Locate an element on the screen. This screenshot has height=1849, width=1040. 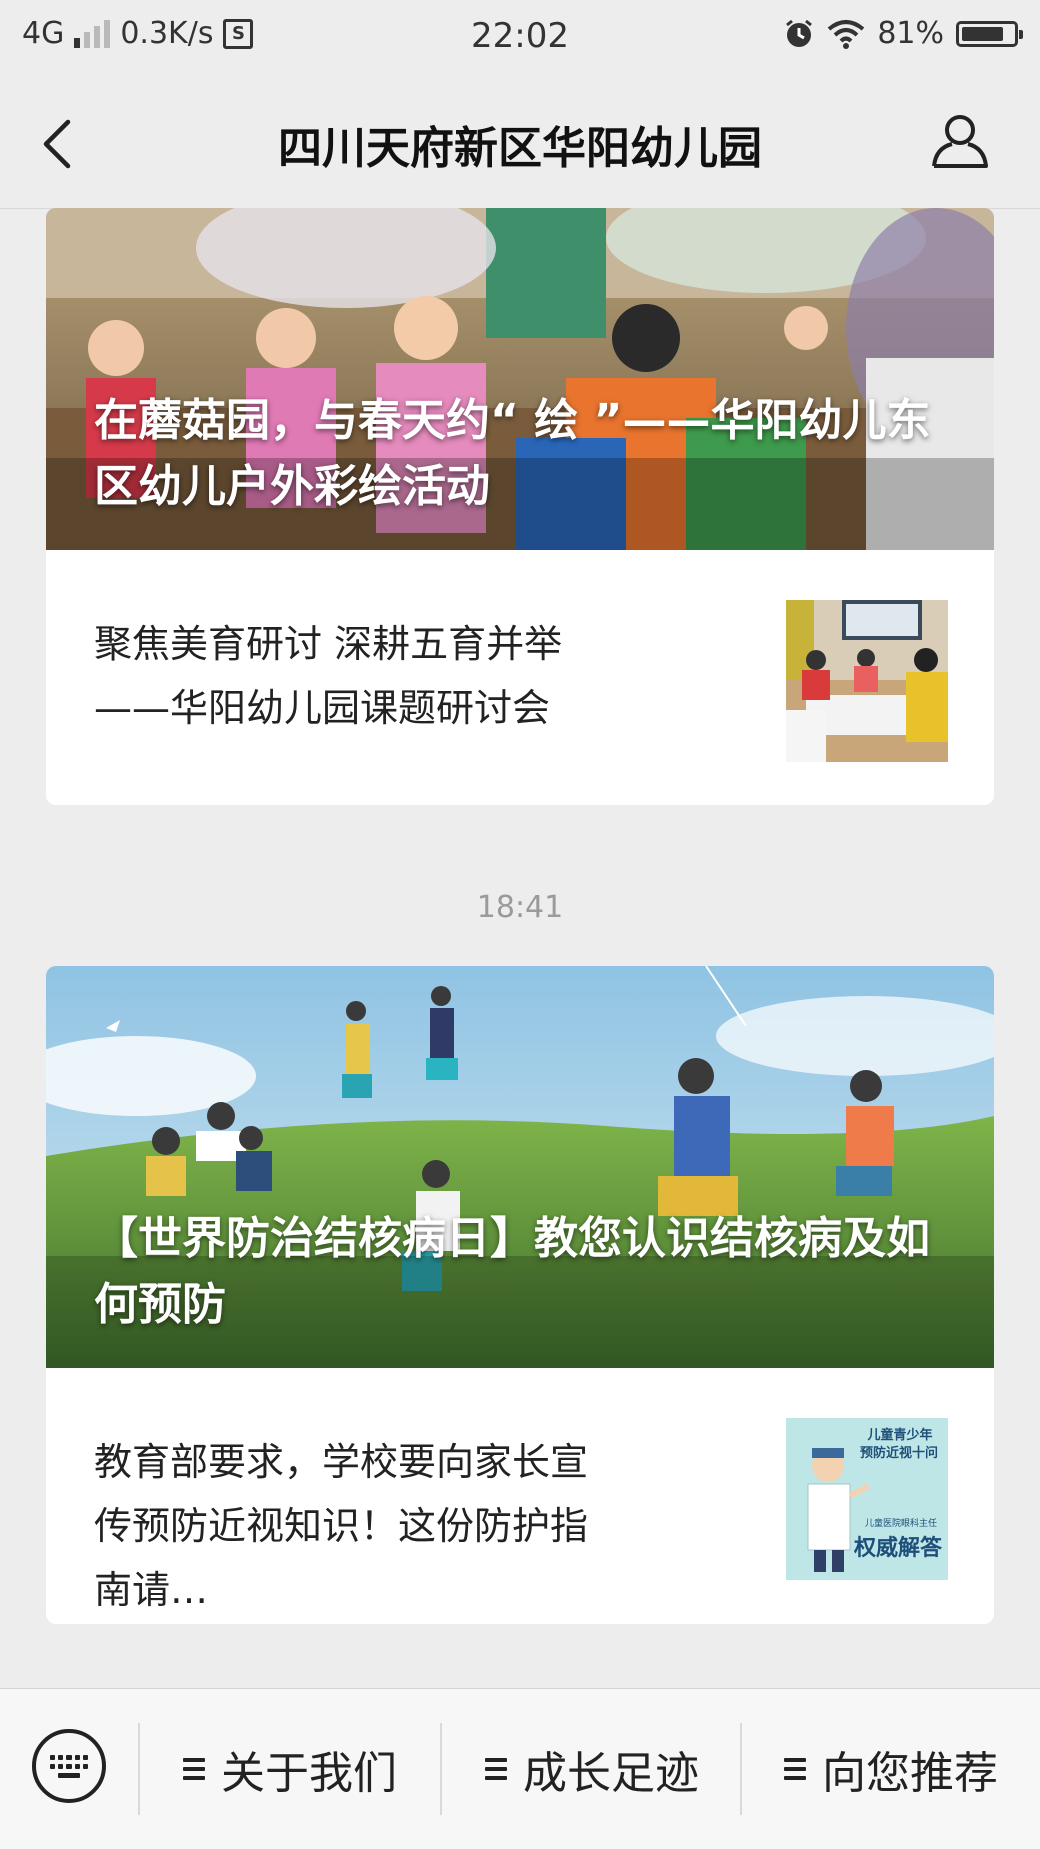
menu-item-label: 成长足迹 is located at coordinates (611, 1773).